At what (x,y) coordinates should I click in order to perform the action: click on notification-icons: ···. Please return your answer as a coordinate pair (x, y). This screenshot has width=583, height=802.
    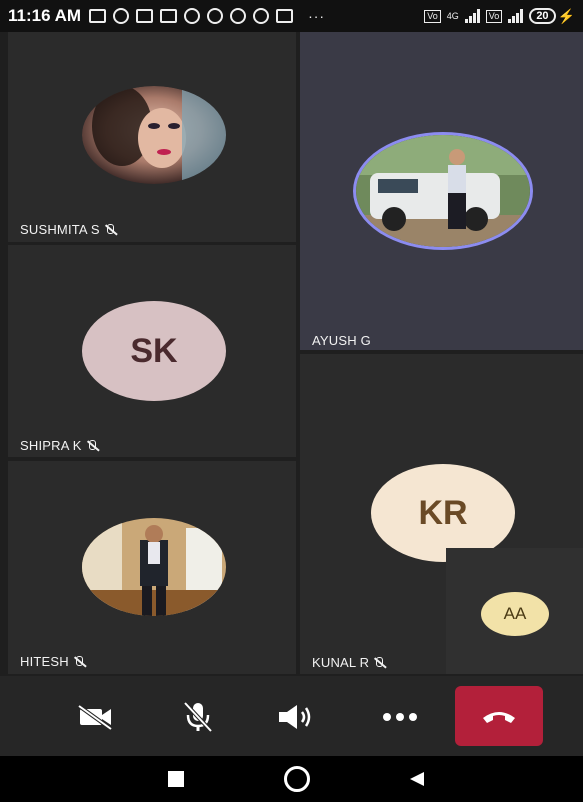
    Looking at the image, I should click on (256, 16).